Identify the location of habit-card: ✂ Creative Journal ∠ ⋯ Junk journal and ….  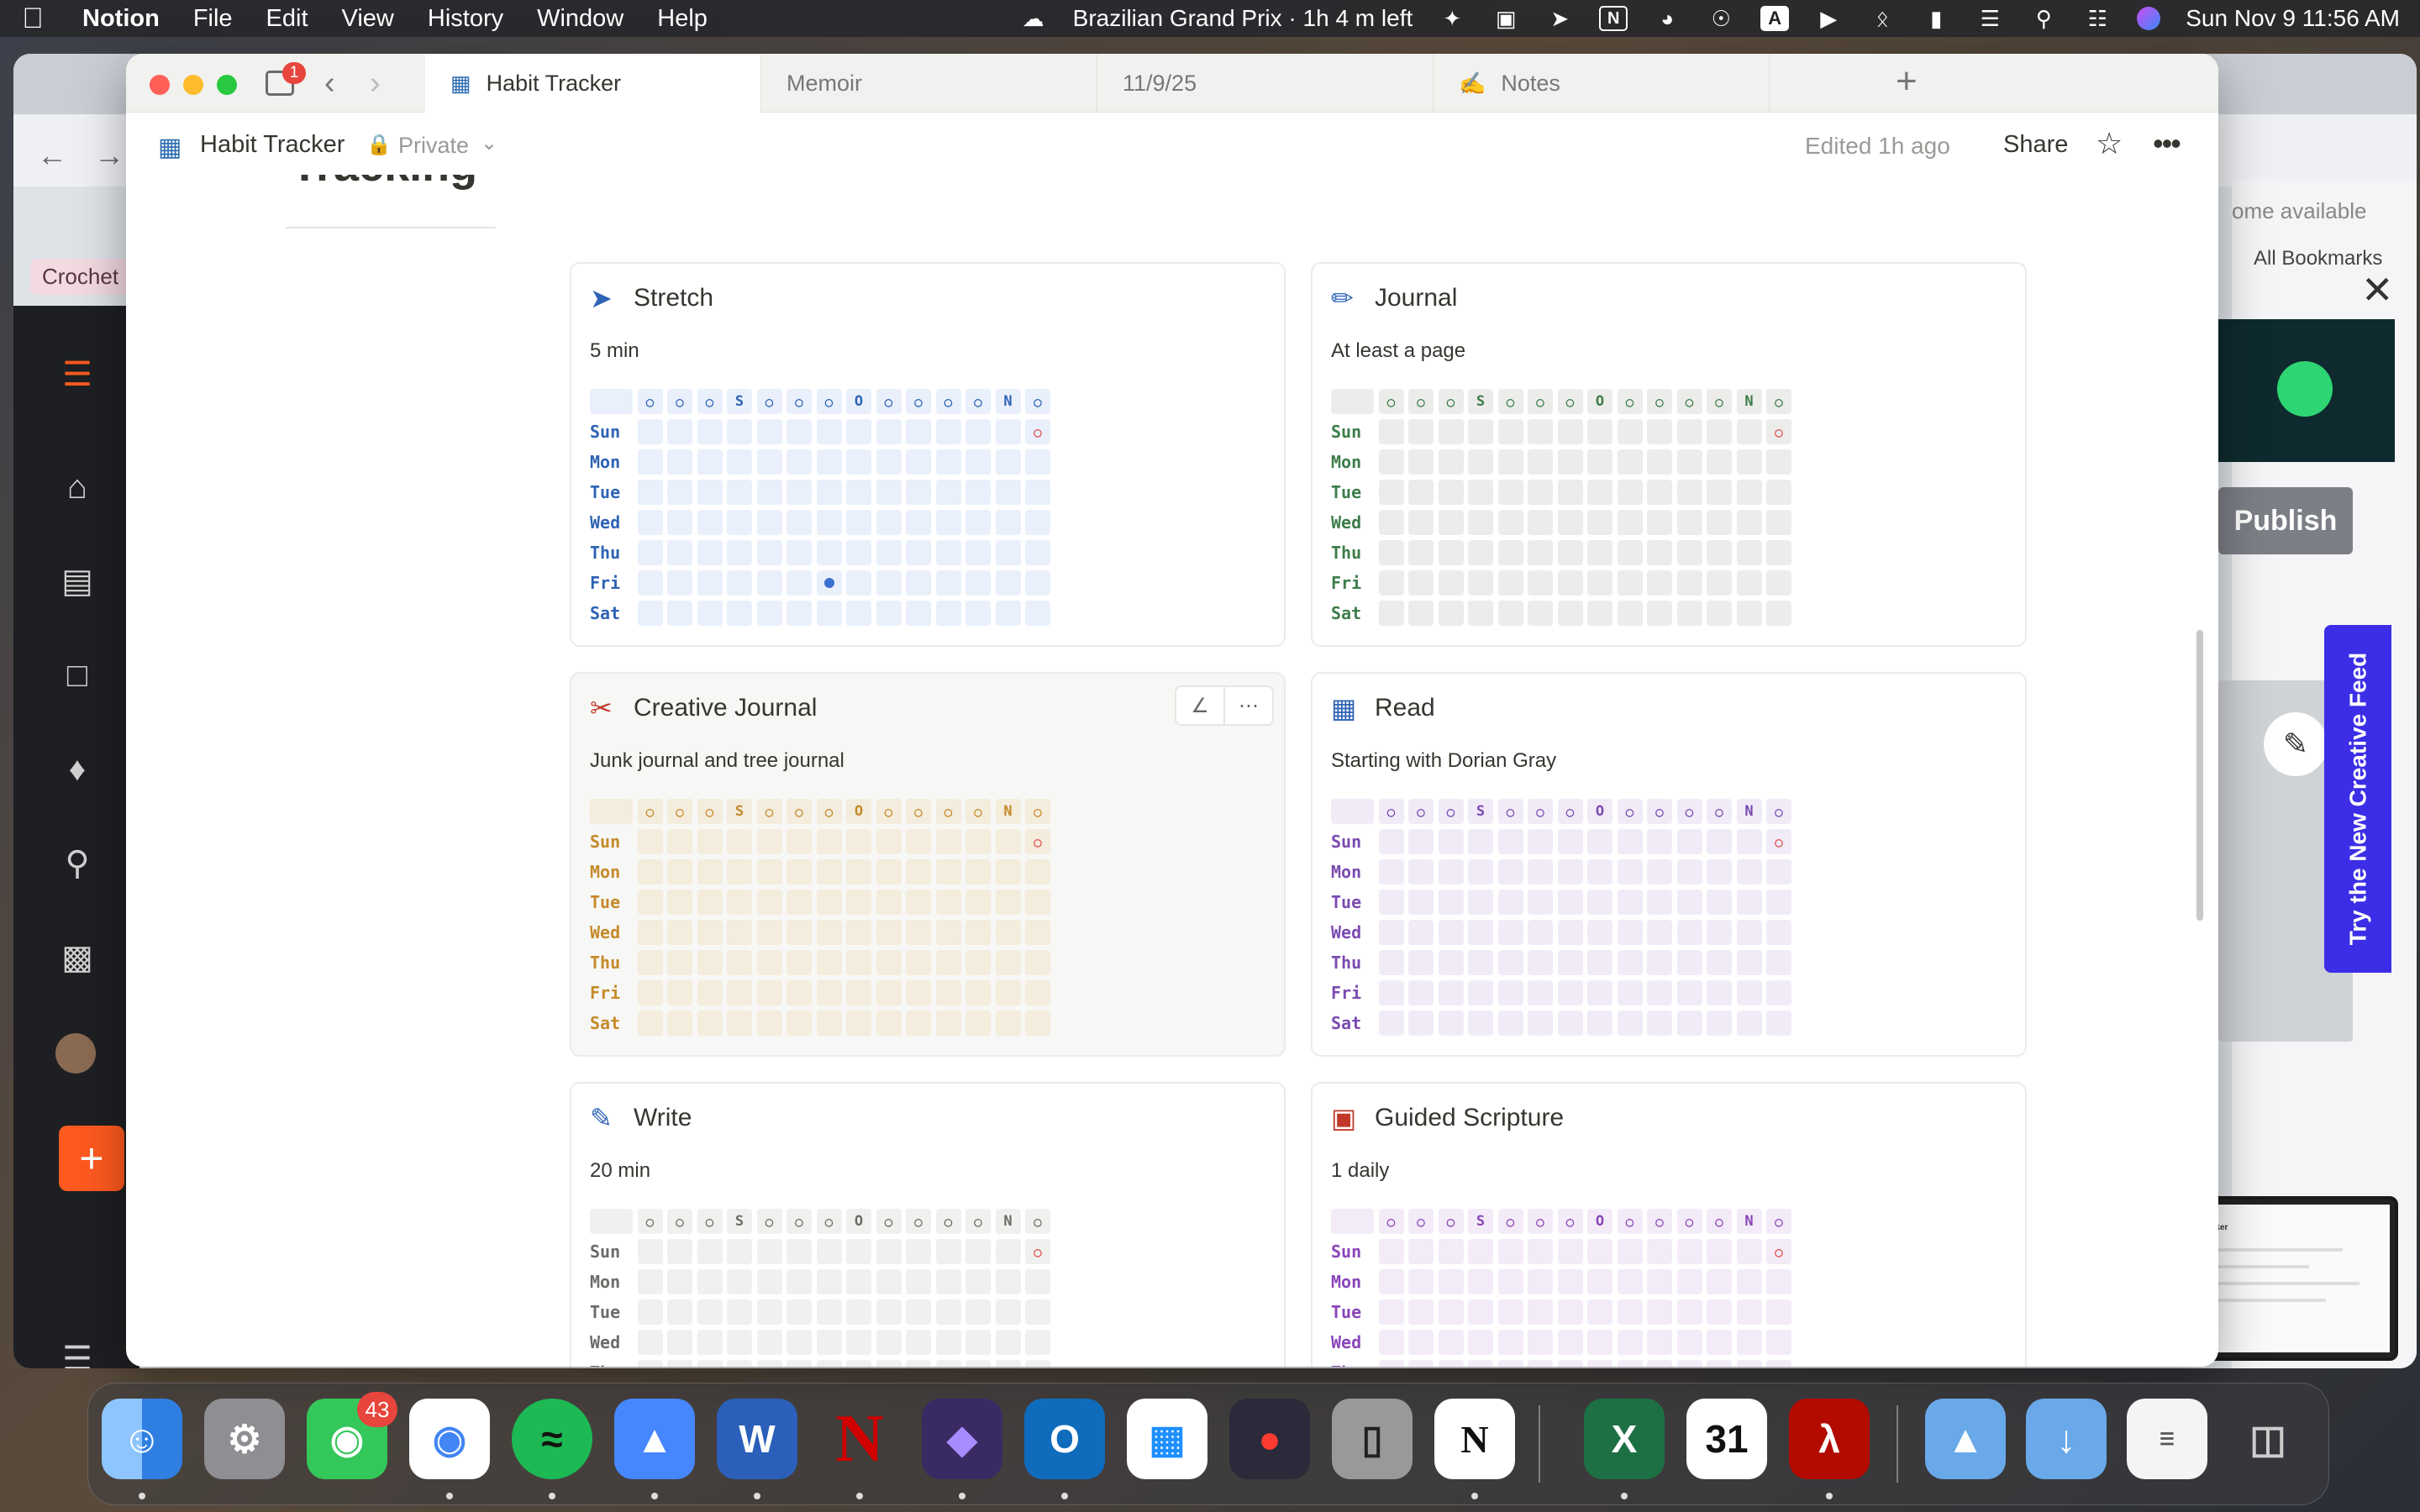
(928, 864).